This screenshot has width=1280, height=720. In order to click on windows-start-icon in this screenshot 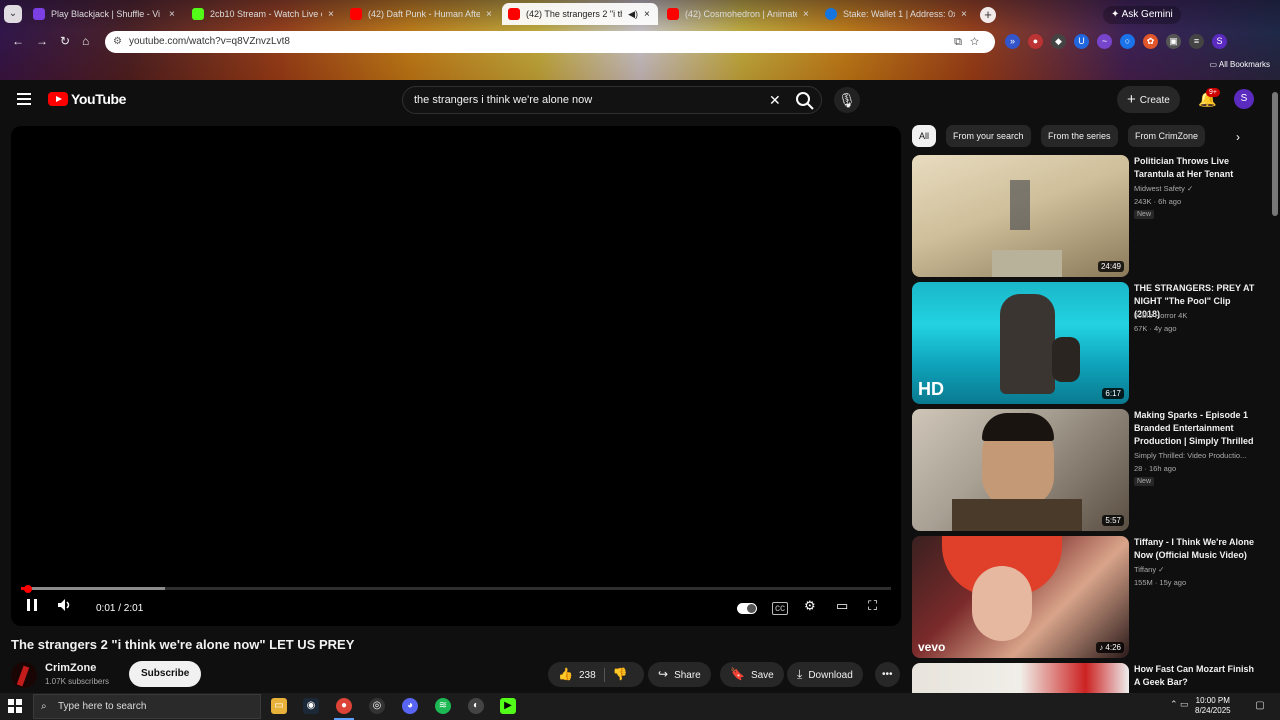, I will do `click(15, 706)`.